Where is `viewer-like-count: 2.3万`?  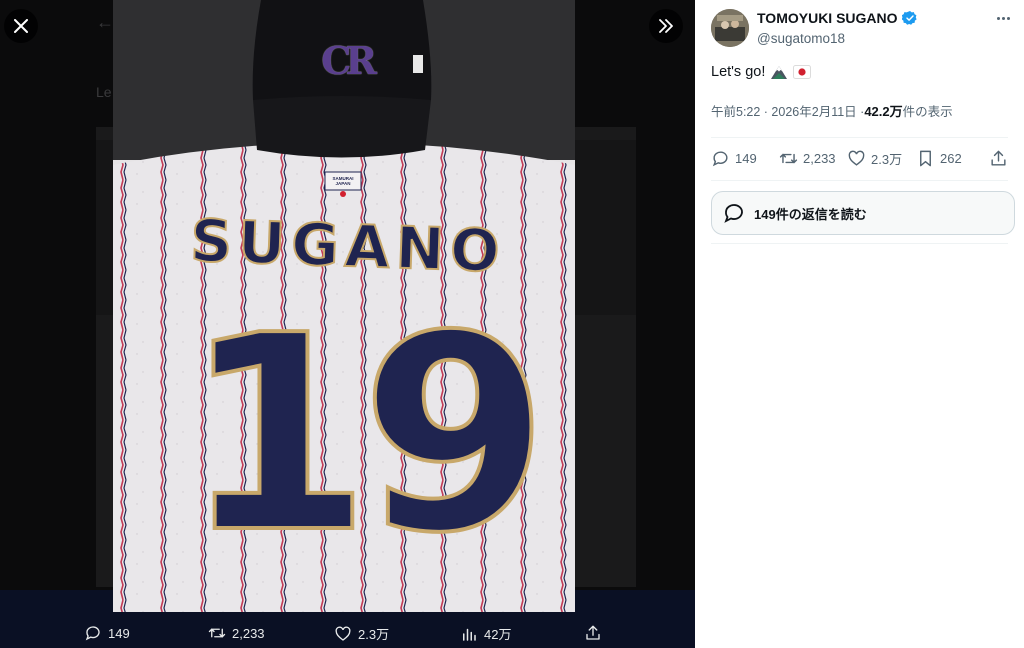
viewer-like-count: 2.3万 is located at coordinates (374, 634).